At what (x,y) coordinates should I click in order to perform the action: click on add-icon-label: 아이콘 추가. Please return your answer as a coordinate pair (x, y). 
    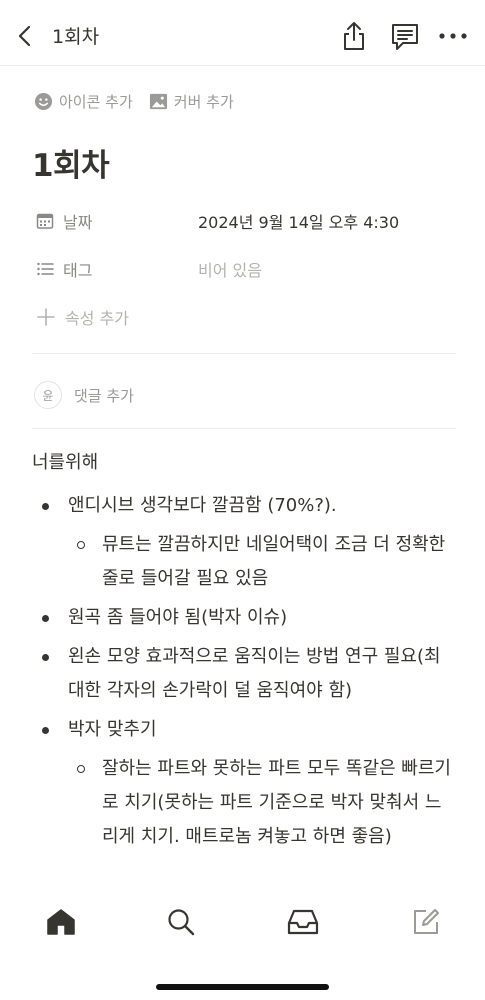
    Looking at the image, I should click on (96, 101).